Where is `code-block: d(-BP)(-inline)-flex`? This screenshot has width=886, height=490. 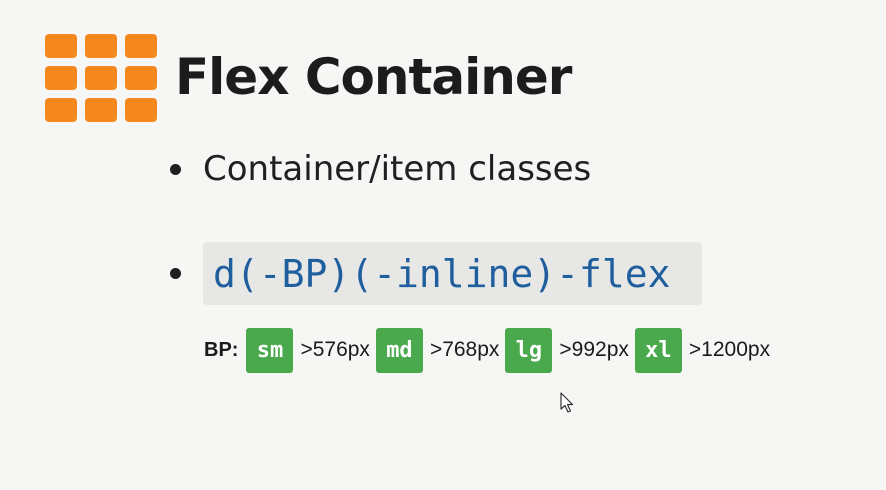
code-block: d(-BP)(-inline)-flex is located at coordinates (452, 273).